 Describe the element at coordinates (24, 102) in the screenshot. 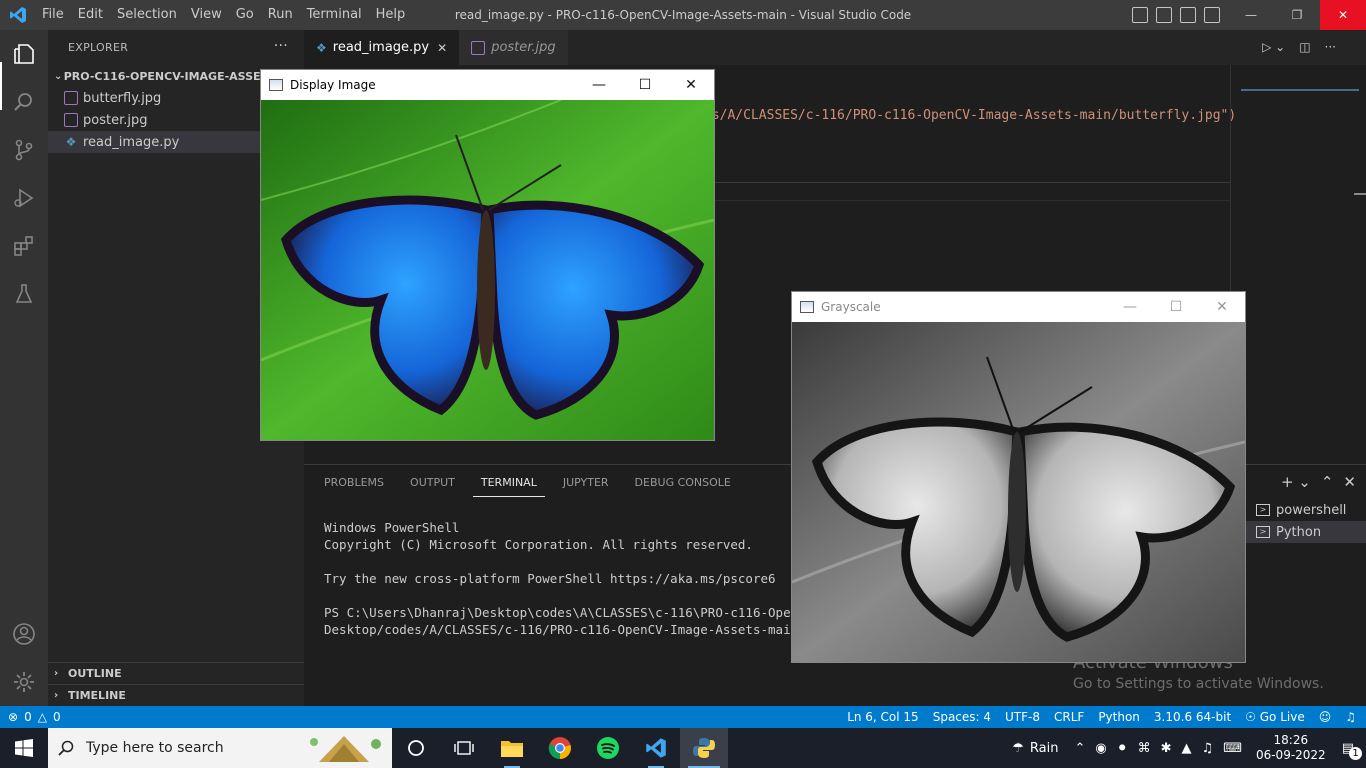

I see `search-icon` at that location.